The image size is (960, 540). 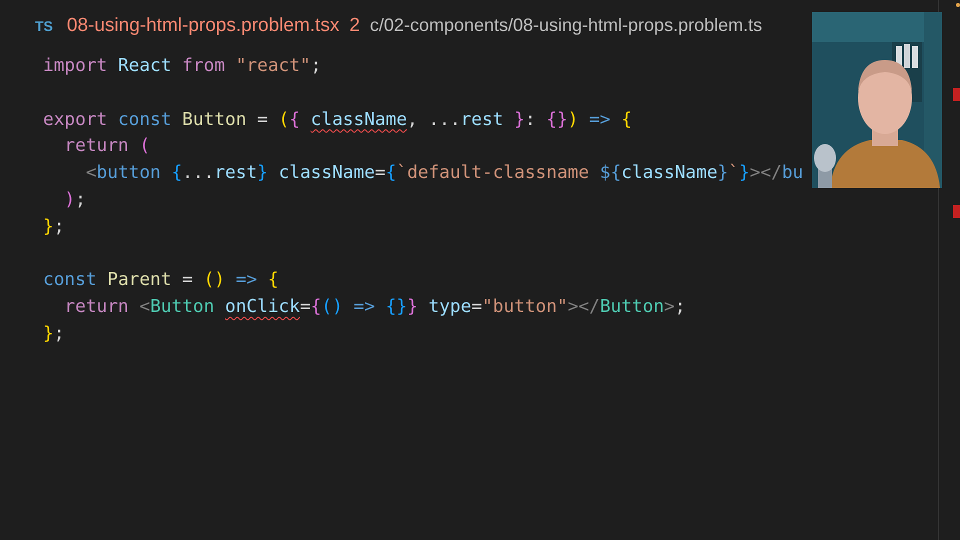 I want to click on code-line: return (, so click(x=106, y=146).